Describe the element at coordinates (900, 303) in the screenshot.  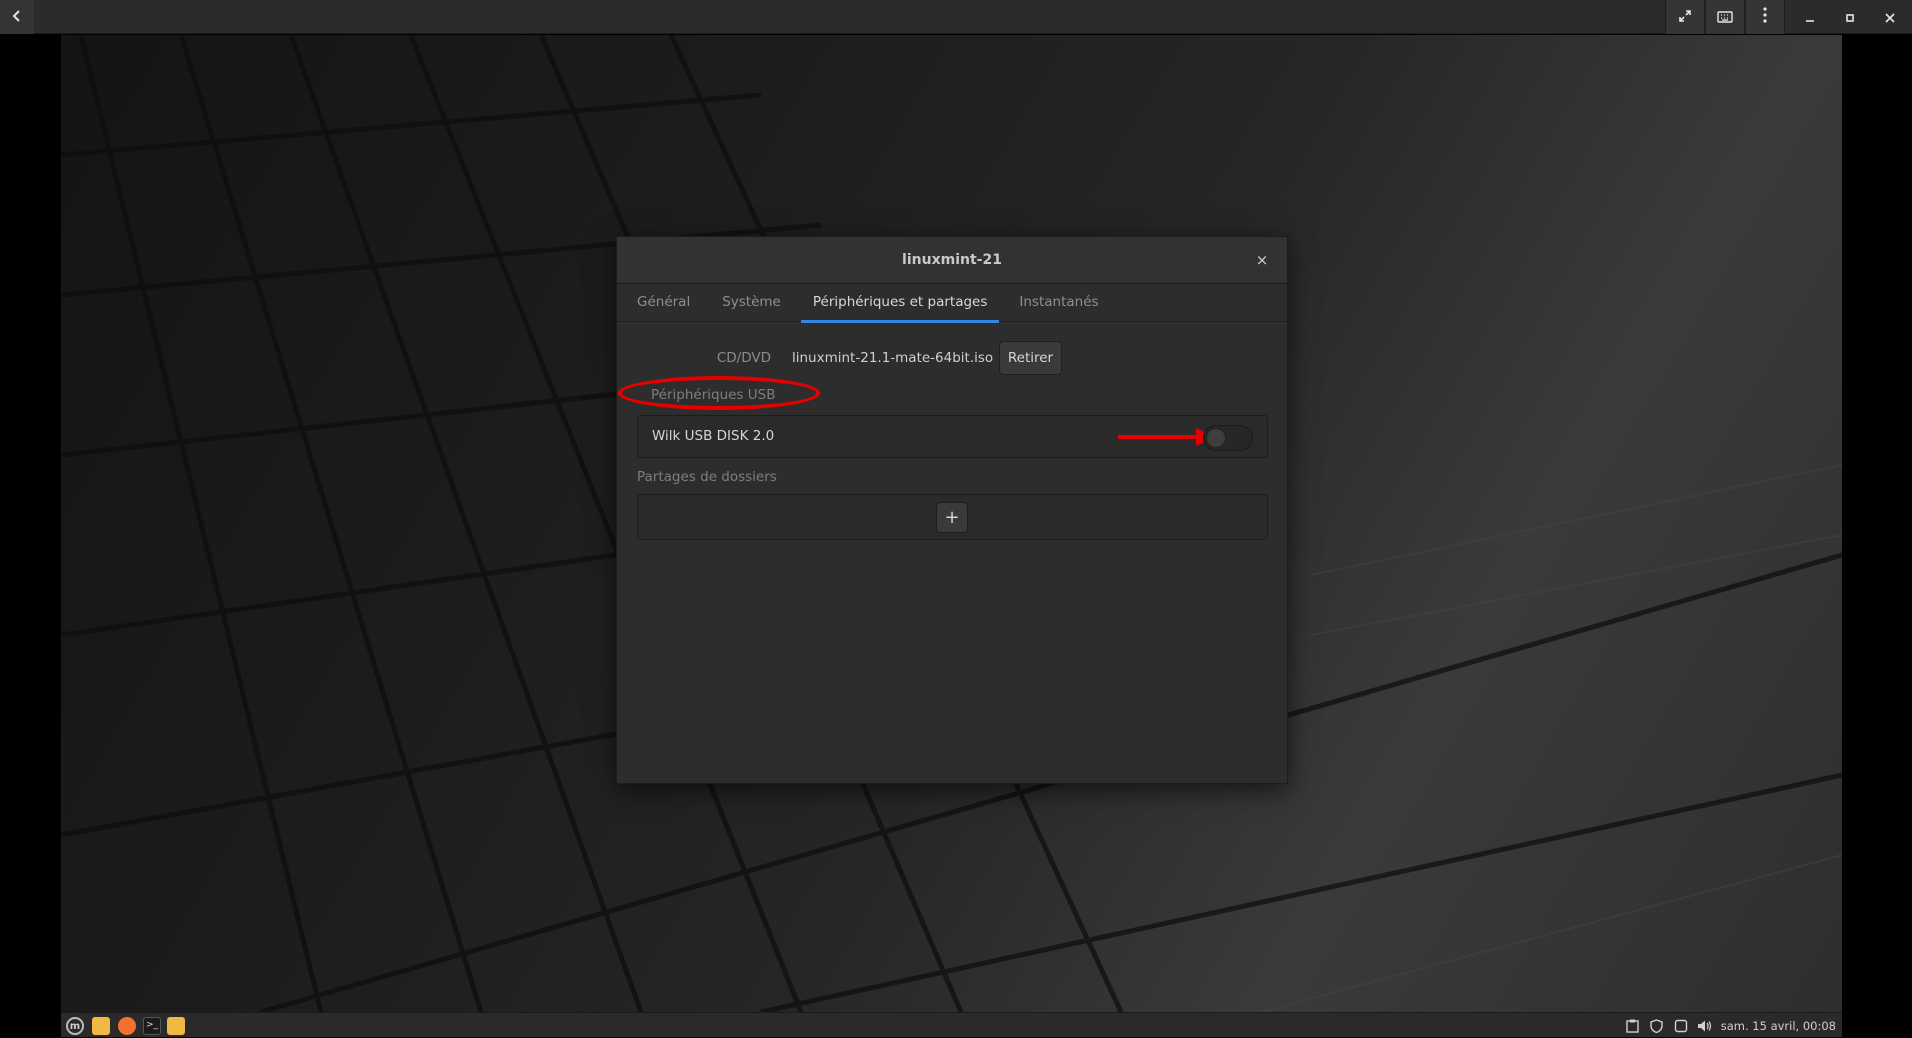
I see `tab-devices-shares: Périphériques et partages` at that location.